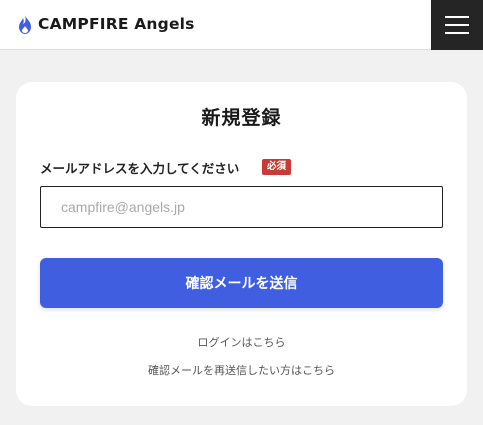  Describe the element at coordinates (116, 24) in the screenshot. I see `logo-text: CAMPFIRE Angels` at that location.